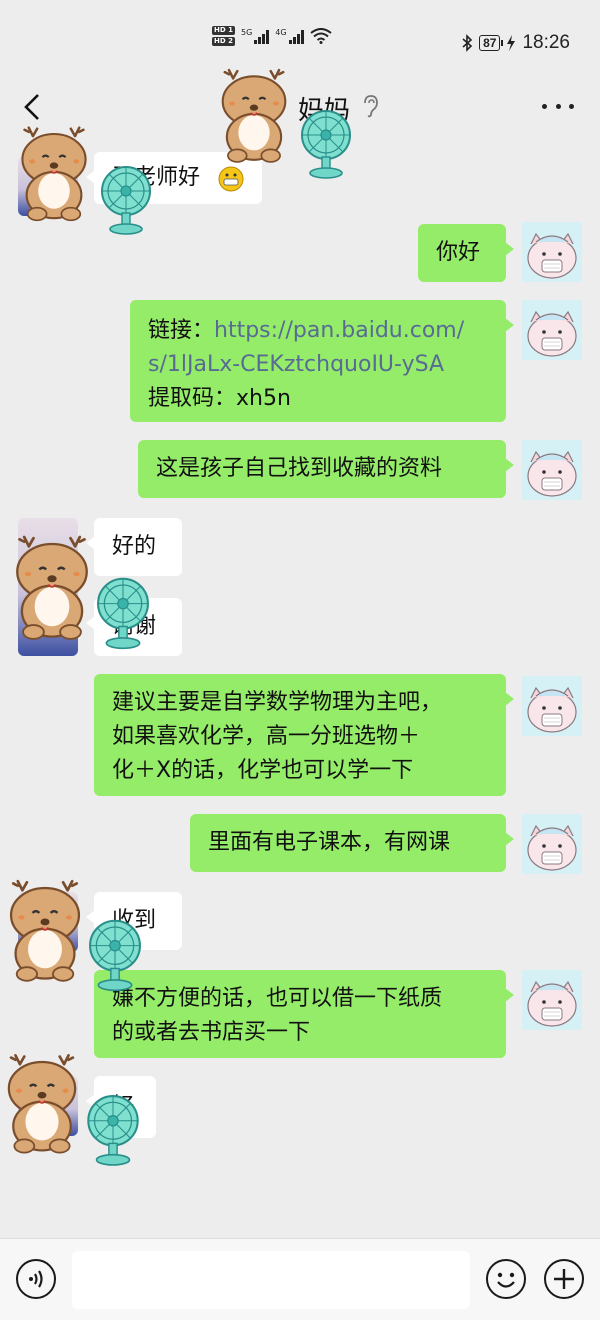  What do you see at coordinates (277, 998) in the screenshot?
I see `message-line: 嫌不方便的话，也可以借一下纸质` at bounding box center [277, 998].